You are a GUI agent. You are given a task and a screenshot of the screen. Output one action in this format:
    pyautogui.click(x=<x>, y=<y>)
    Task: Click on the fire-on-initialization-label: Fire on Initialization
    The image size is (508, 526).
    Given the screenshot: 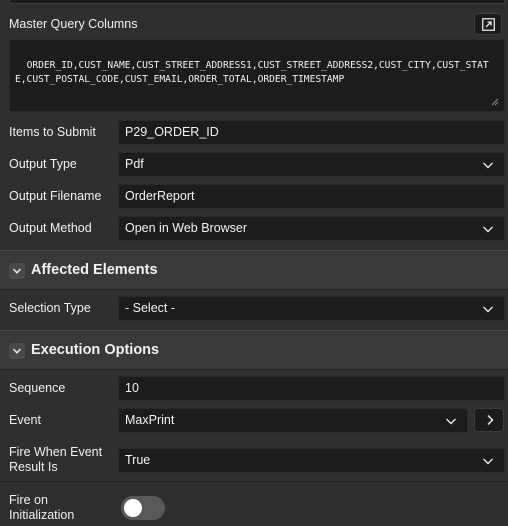 What is the action you would take?
    pyautogui.click(x=41, y=508)
    